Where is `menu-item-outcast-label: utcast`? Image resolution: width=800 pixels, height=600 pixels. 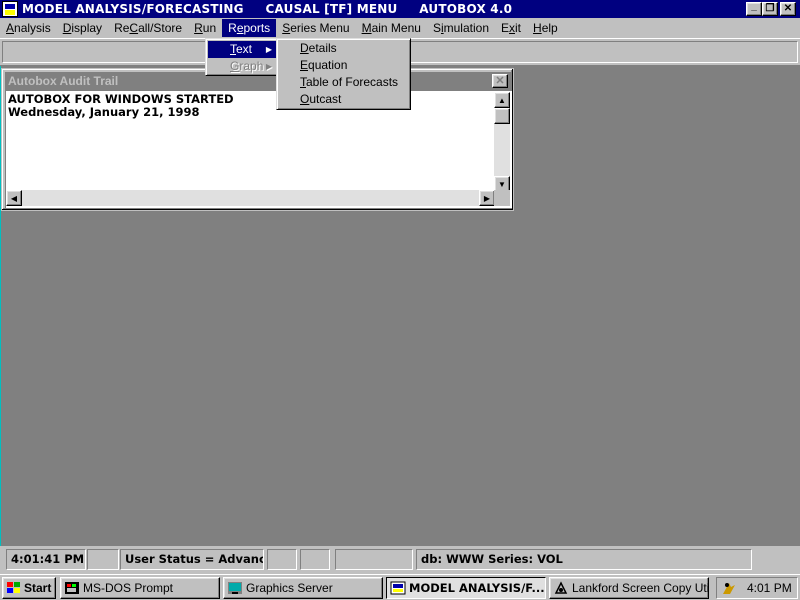
menu-item-outcast-label: utcast is located at coordinates (325, 99).